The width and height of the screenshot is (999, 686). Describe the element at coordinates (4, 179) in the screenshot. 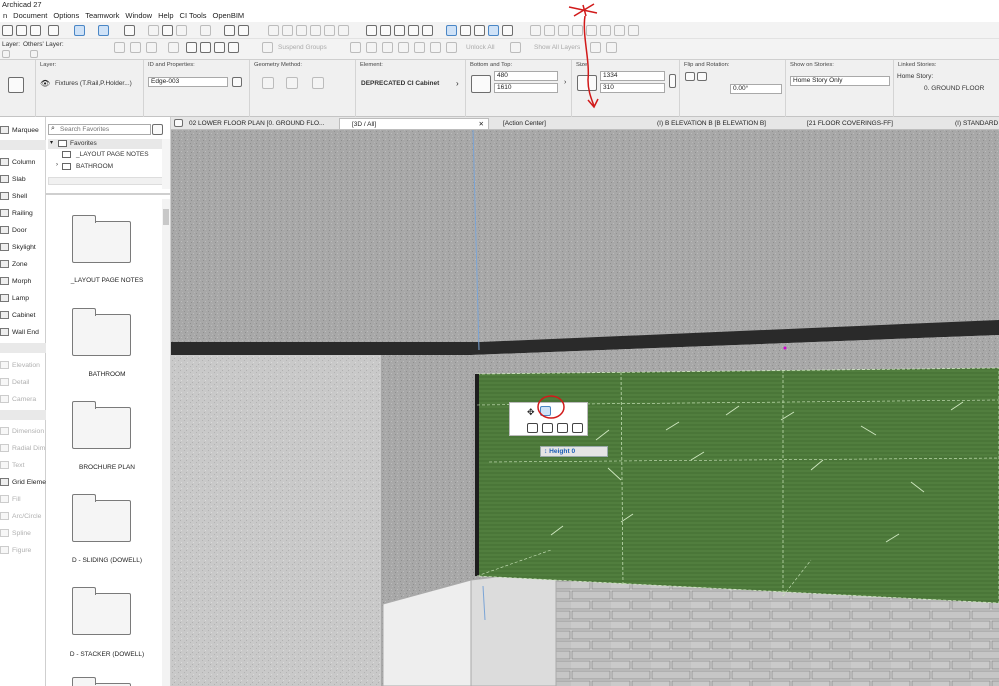

I see `slab-icon` at that location.